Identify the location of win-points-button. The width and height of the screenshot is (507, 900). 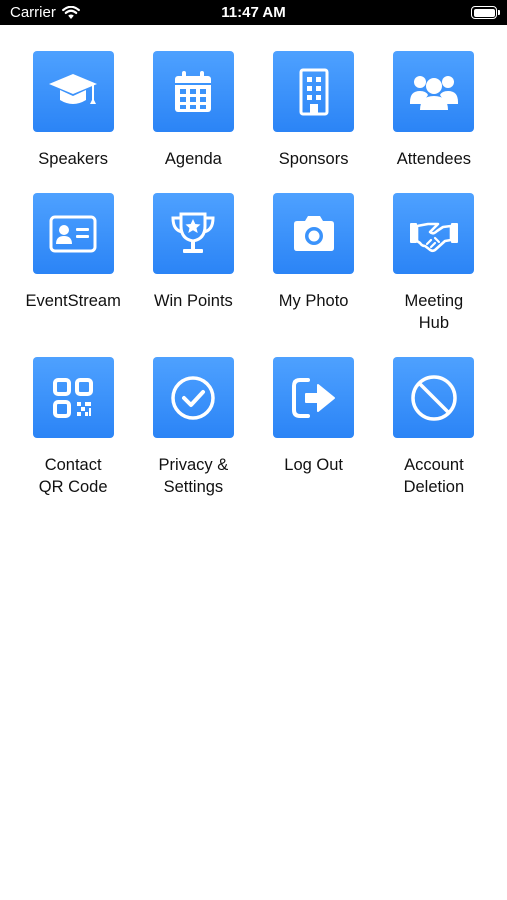
(193, 233).